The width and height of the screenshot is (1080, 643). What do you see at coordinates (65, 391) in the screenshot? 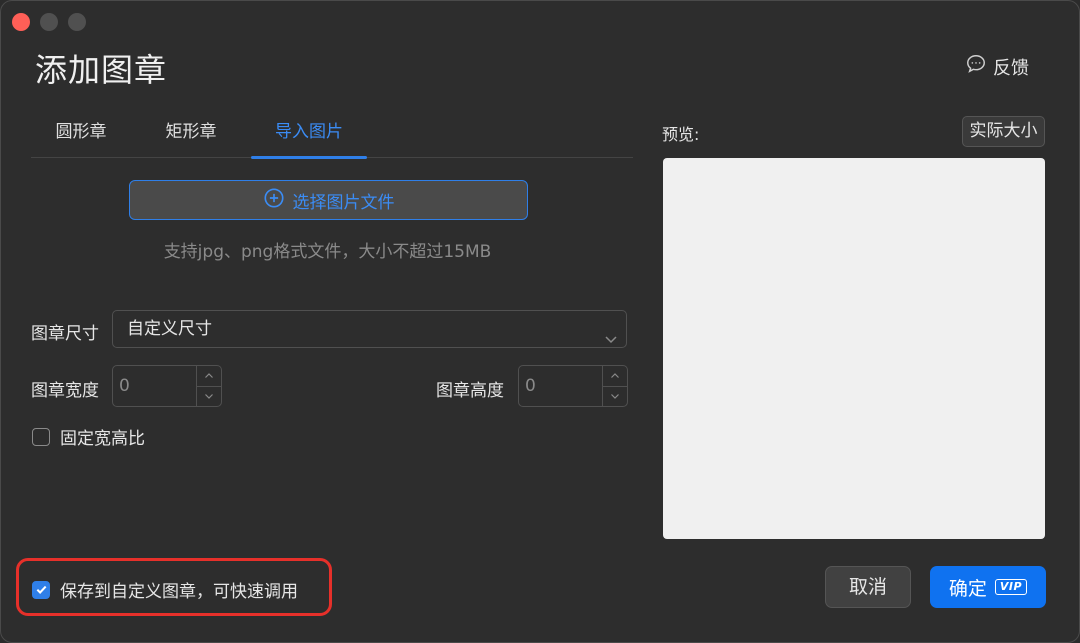
I see `stamp-width-label: 图章宽度` at bounding box center [65, 391].